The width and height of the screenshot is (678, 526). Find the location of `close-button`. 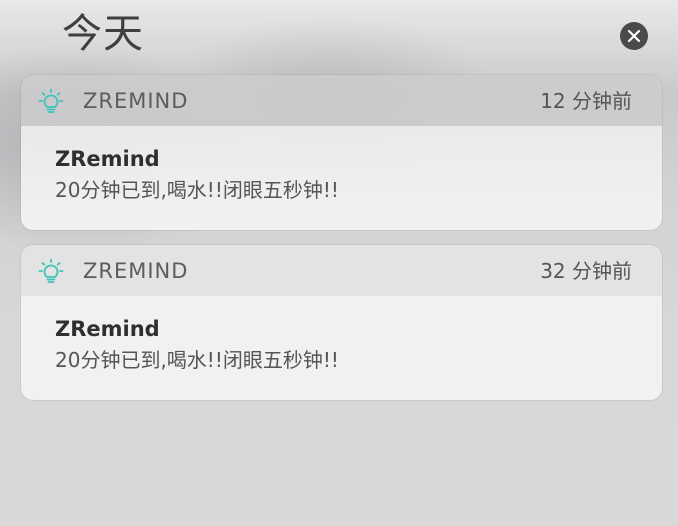

close-button is located at coordinates (634, 36).